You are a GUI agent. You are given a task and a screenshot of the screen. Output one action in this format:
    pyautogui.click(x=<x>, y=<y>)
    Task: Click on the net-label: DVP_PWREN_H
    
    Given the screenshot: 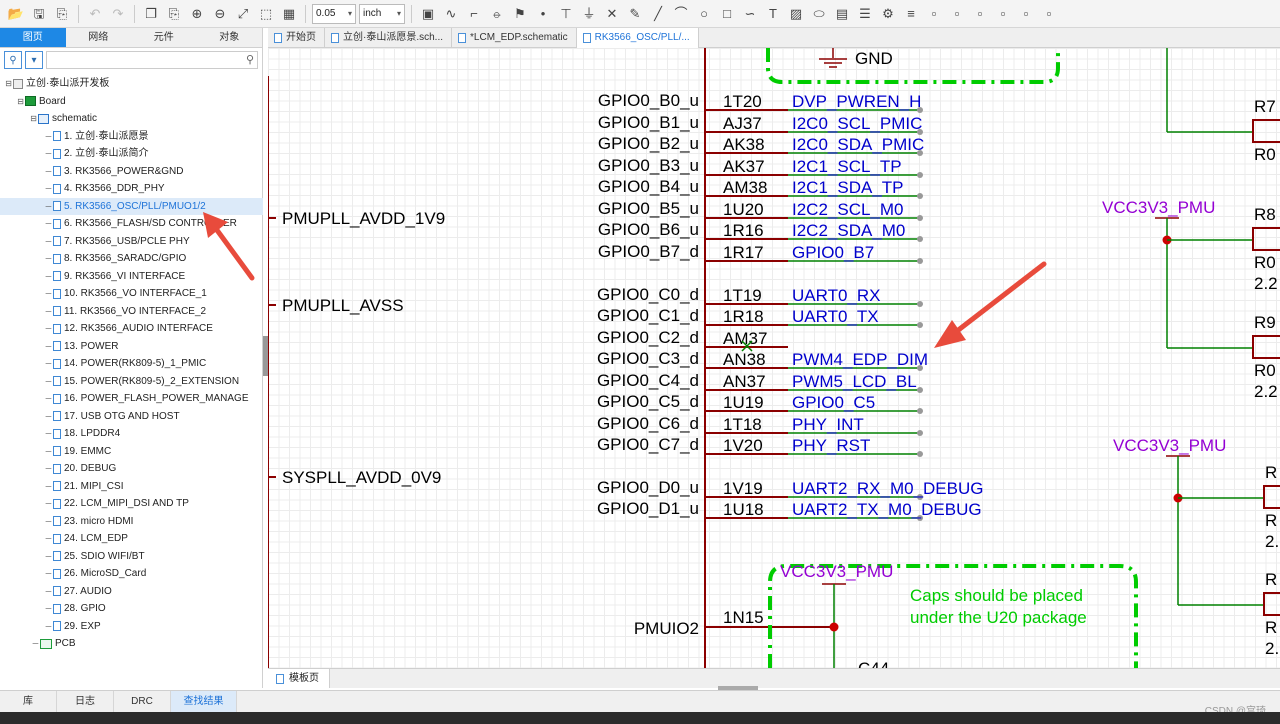 What is the action you would take?
    pyautogui.click(x=856, y=101)
    